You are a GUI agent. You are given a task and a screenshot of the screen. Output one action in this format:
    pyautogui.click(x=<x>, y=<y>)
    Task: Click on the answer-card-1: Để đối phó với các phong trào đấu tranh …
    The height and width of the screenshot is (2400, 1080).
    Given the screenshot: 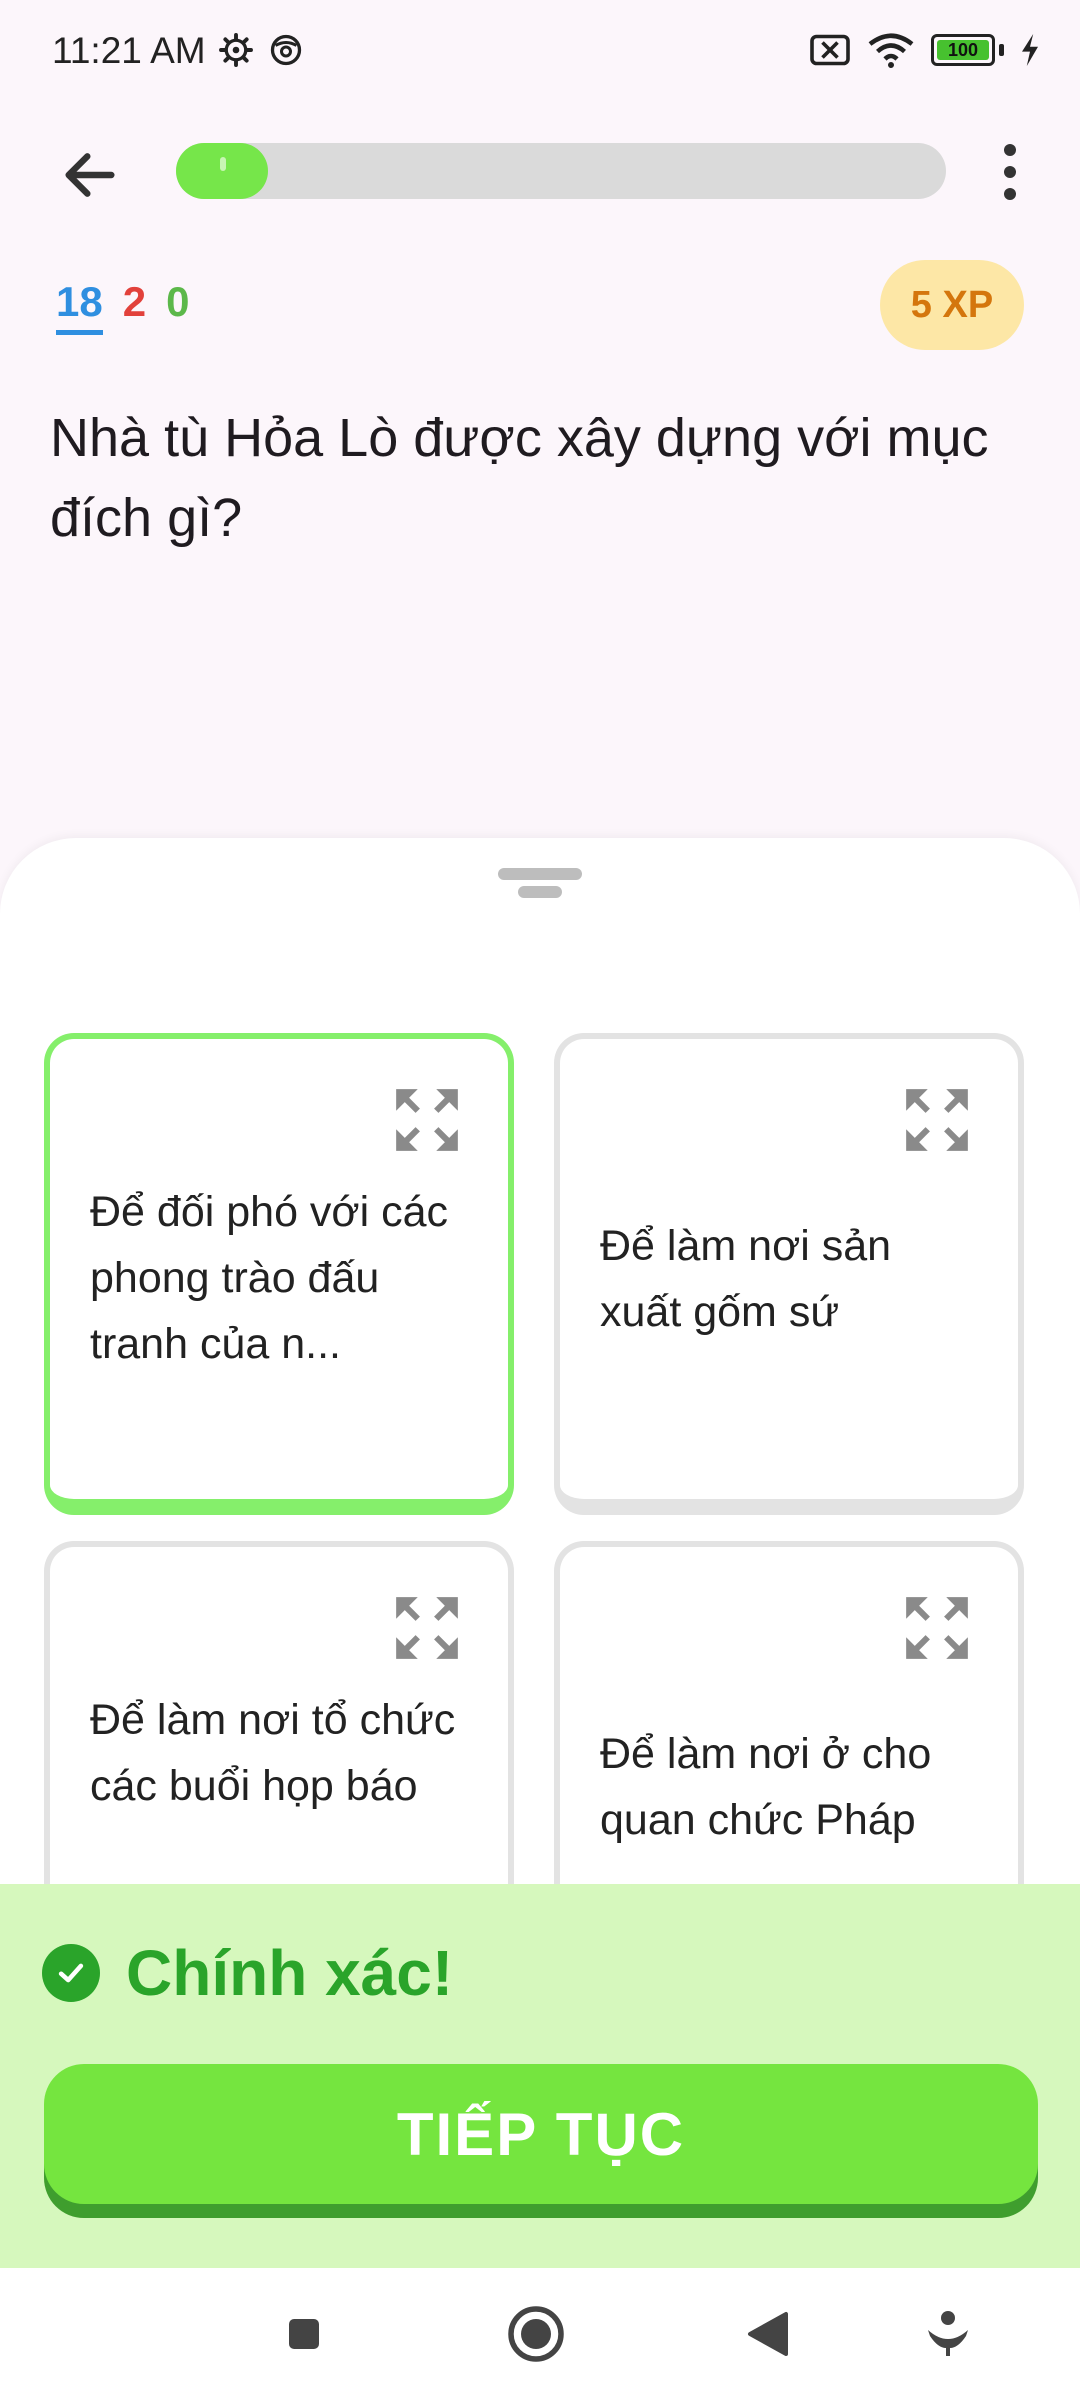 What is the action you would take?
    pyautogui.click(x=279, y=1274)
    